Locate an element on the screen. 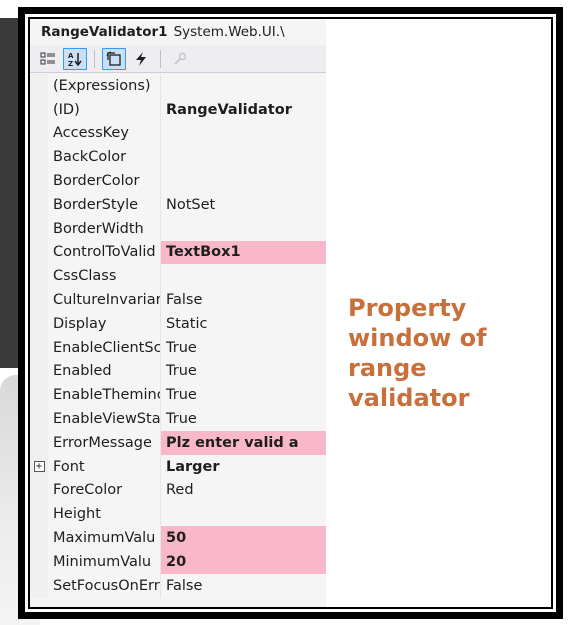 This screenshot has height=625, width=576. alphabetical-button: A Z is located at coordinates (75, 58).